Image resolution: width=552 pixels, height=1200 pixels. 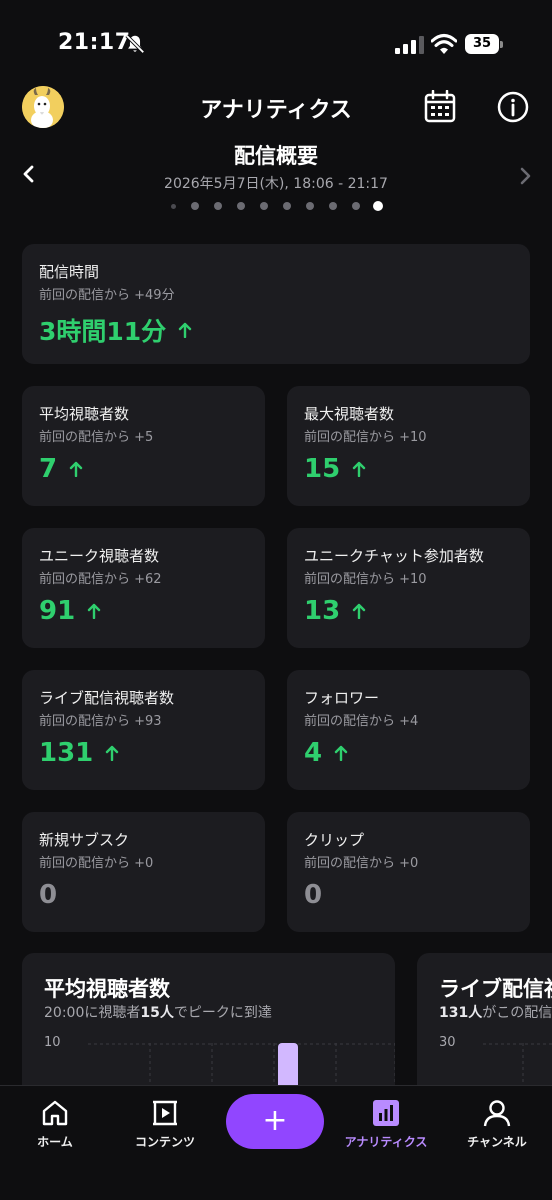 What do you see at coordinates (276, 206) in the screenshot?
I see `page-indicator` at bounding box center [276, 206].